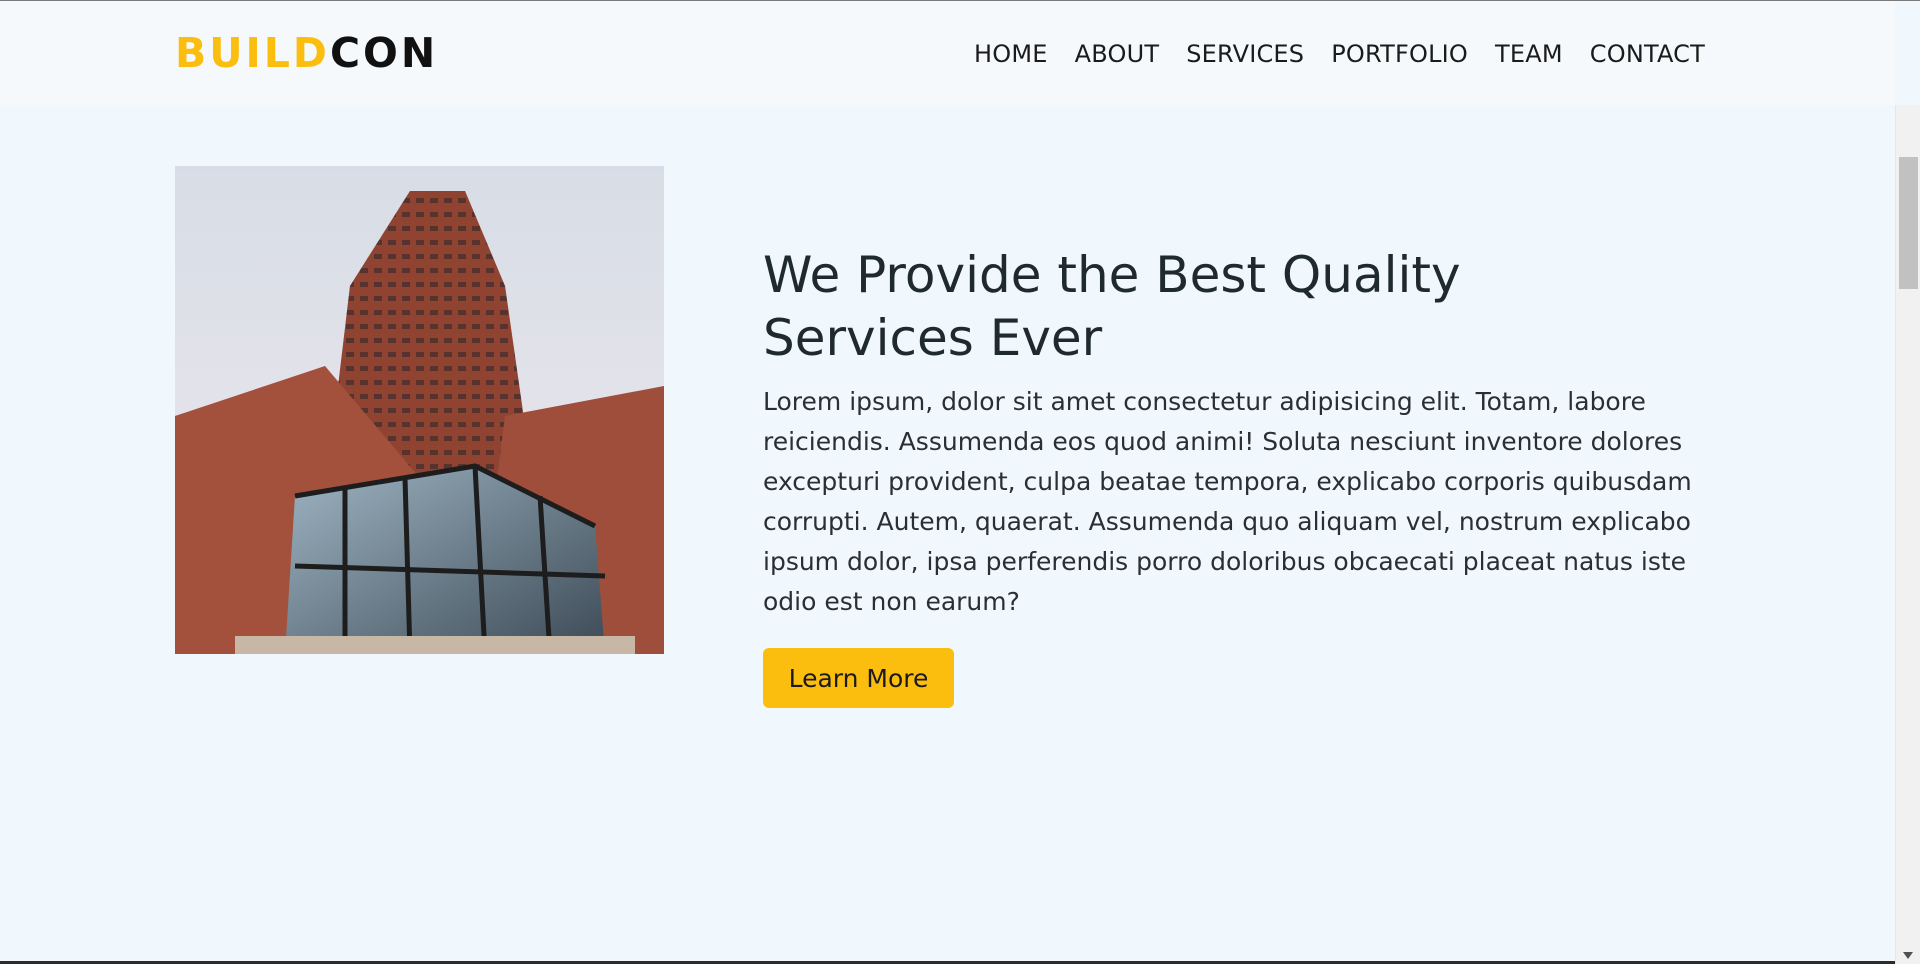 This screenshot has height=964, width=1920. What do you see at coordinates (419, 410) in the screenshot?
I see `building-photo` at bounding box center [419, 410].